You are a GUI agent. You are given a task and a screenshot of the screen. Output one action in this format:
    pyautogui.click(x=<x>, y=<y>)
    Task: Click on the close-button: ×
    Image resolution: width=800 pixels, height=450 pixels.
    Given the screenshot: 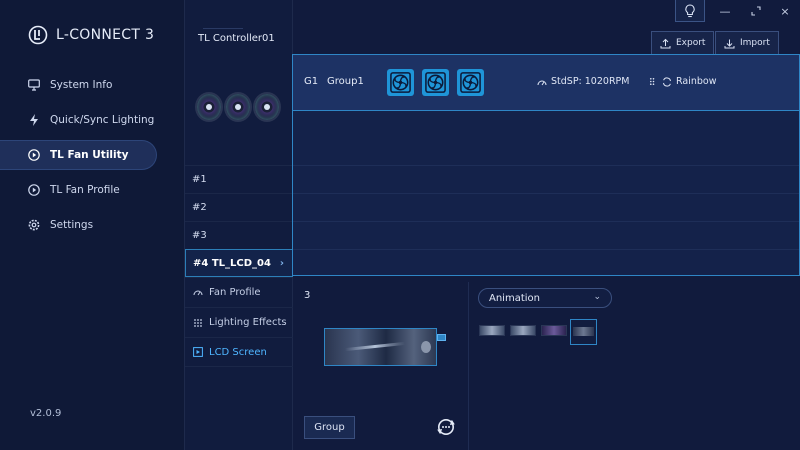 What is the action you would take?
    pyautogui.click(x=785, y=11)
    